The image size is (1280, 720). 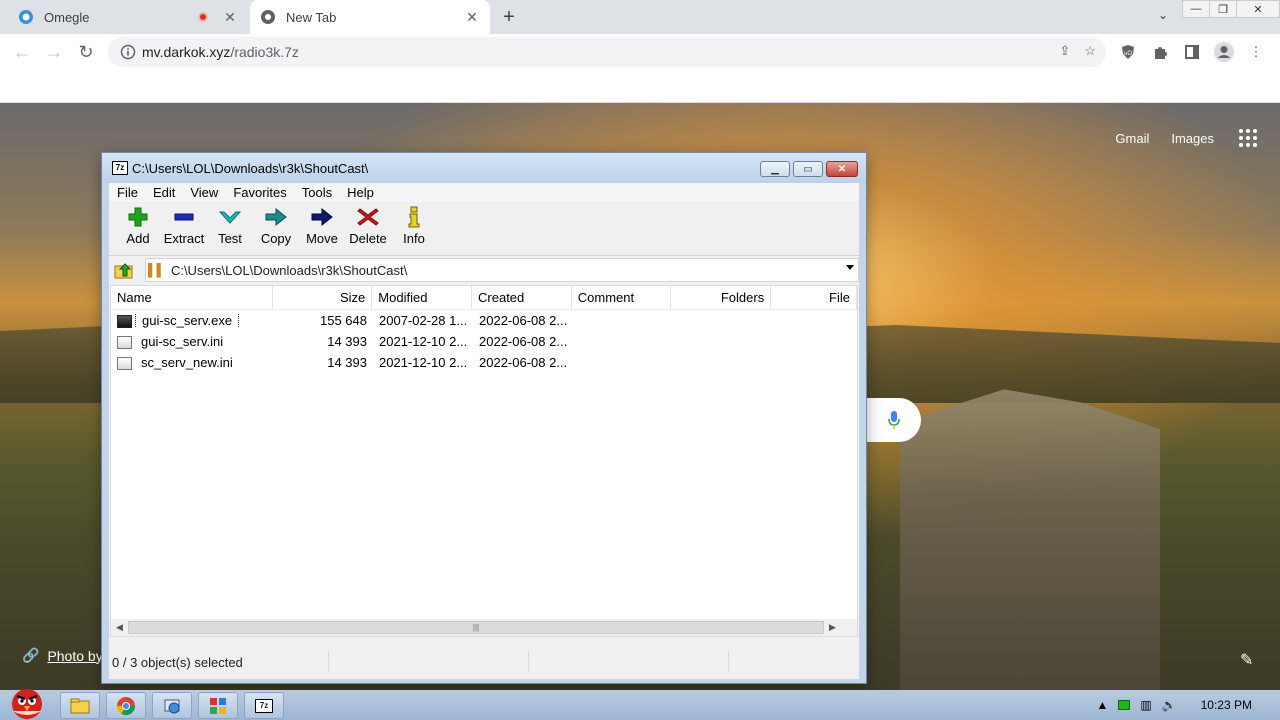 I want to click on menu-help: Help, so click(x=360, y=192).